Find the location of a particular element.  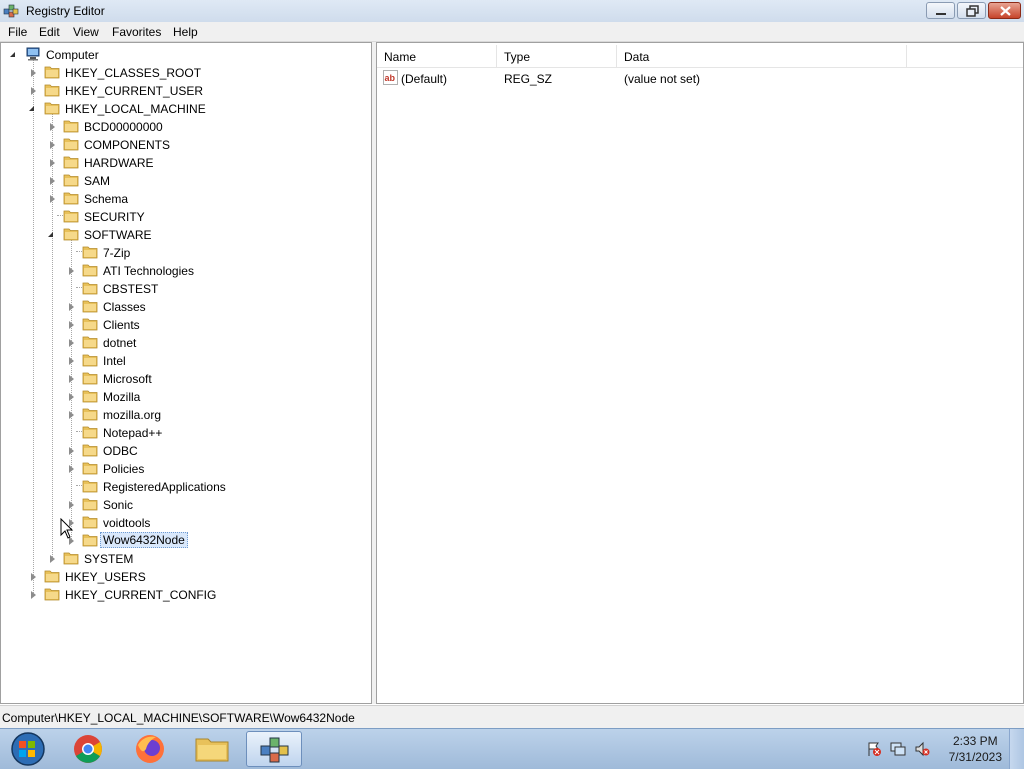

taskbar-file-explorer is located at coordinates (212, 749).